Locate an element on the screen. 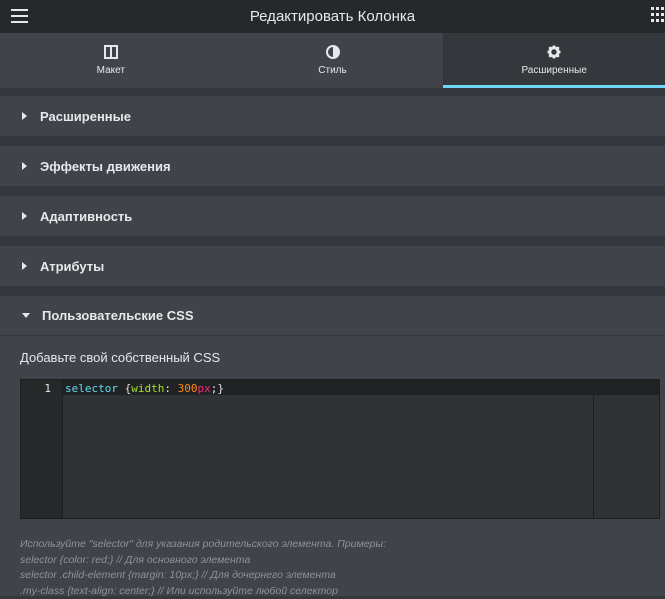 The image size is (665, 599). layout-icon is located at coordinates (111, 52).